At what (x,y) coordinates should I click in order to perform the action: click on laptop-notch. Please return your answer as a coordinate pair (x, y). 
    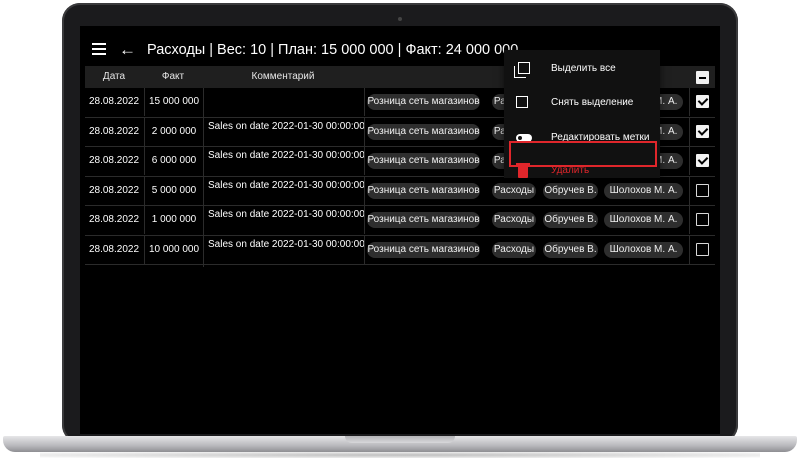
    Looking at the image, I should click on (400, 439).